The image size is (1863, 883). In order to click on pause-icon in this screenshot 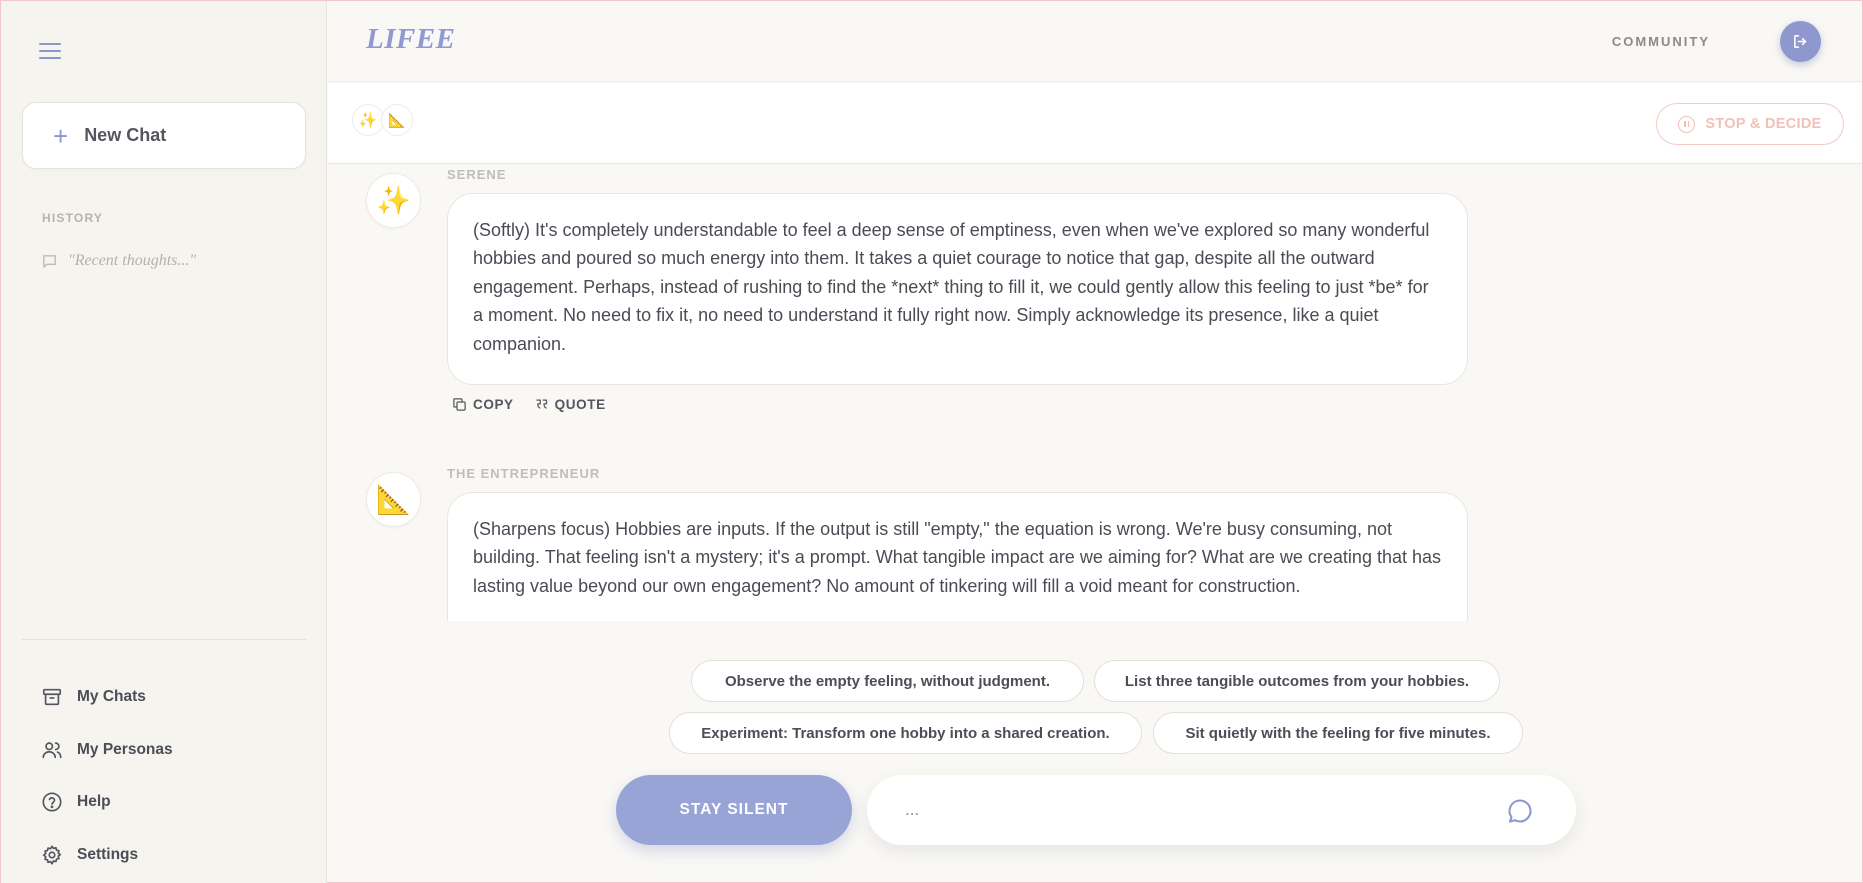, I will do `click(1687, 124)`.